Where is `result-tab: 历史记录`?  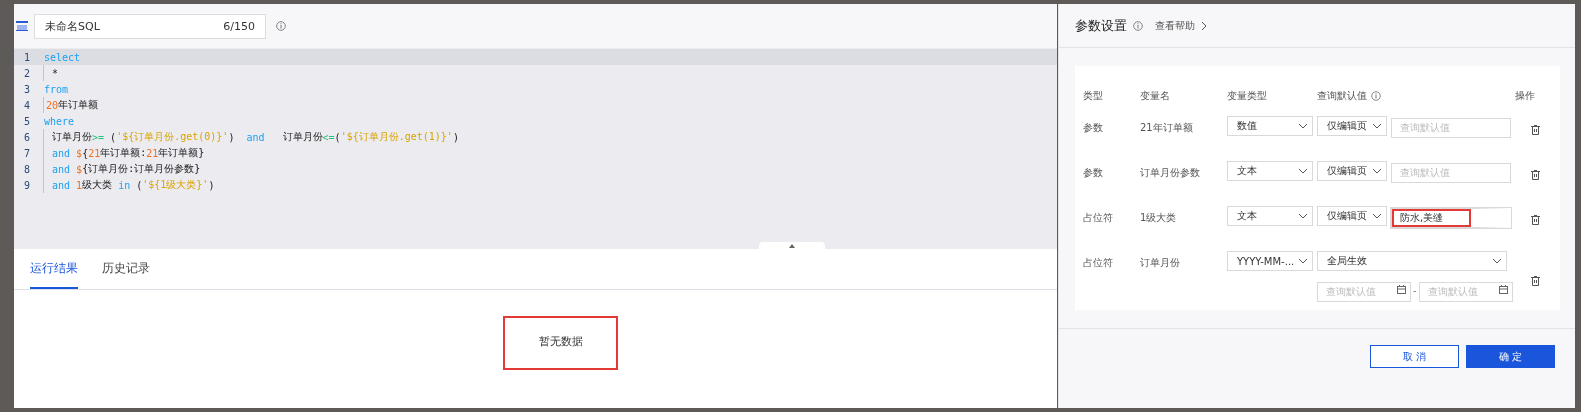 result-tab: 历史记录 is located at coordinates (126, 269).